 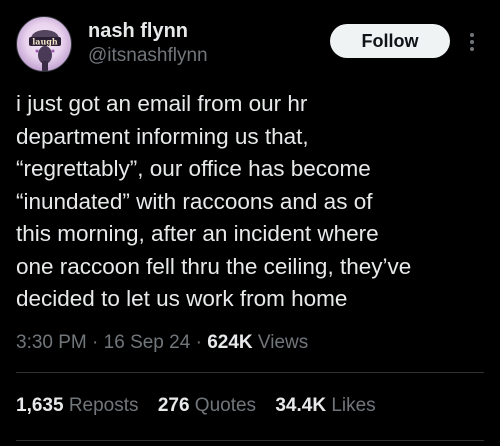 What do you see at coordinates (173, 405) in the screenshot?
I see `quotes-count: 276` at bounding box center [173, 405].